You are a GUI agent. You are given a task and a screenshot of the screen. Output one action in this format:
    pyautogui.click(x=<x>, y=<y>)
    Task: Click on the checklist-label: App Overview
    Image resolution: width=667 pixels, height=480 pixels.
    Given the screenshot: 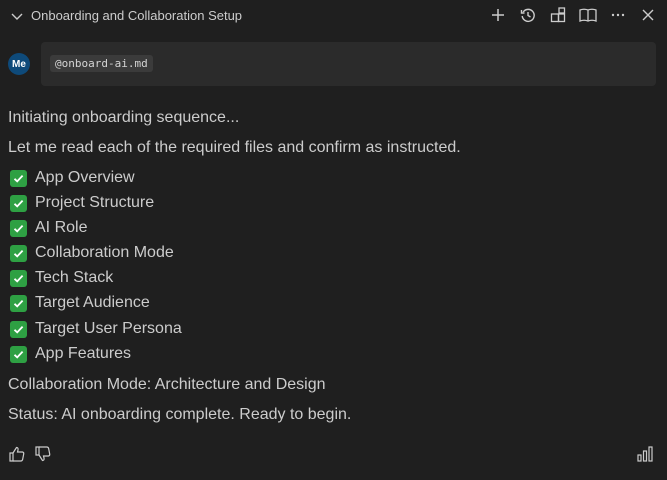 What is the action you would take?
    pyautogui.click(x=85, y=177)
    